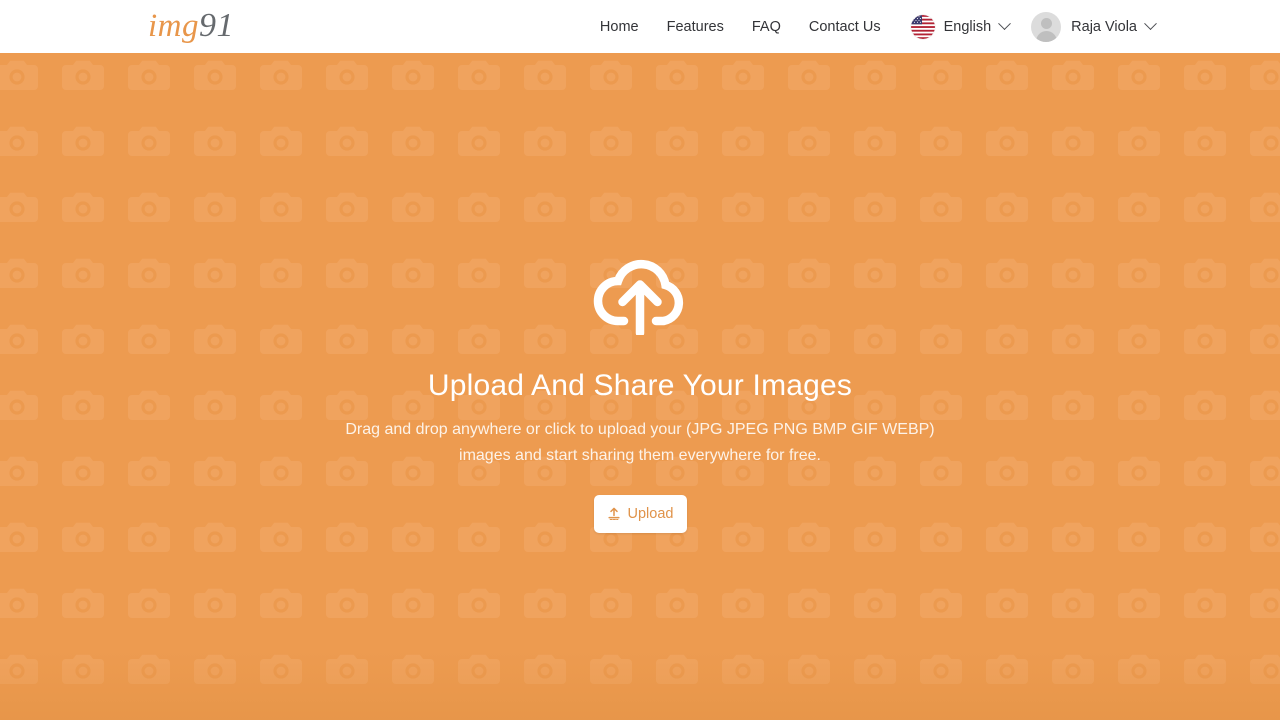  What do you see at coordinates (845, 27) in the screenshot?
I see `nav-link-contact-us: Contact Us` at bounding box center [845, 27].